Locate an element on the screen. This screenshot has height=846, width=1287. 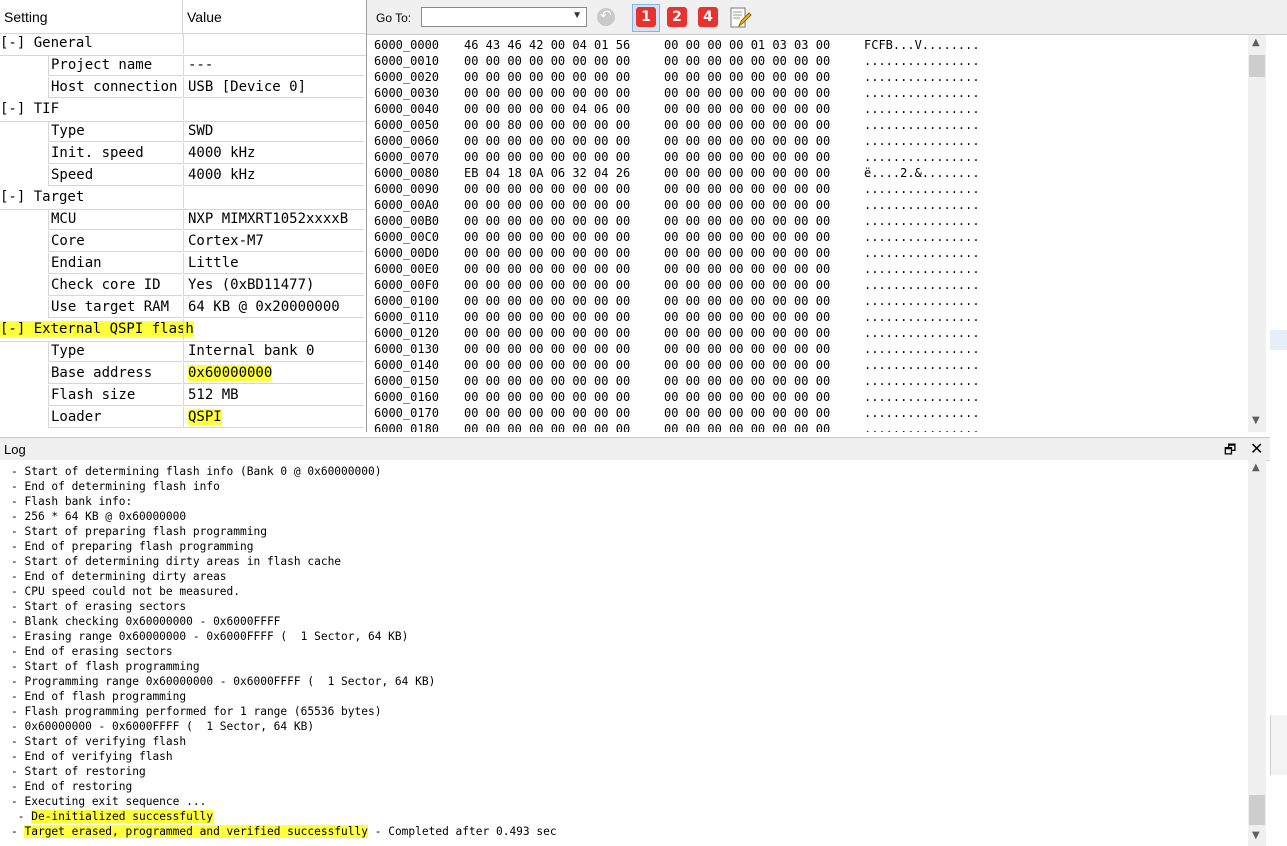
setting-value: Internal bank 0 is located at coordinates (273, 351).